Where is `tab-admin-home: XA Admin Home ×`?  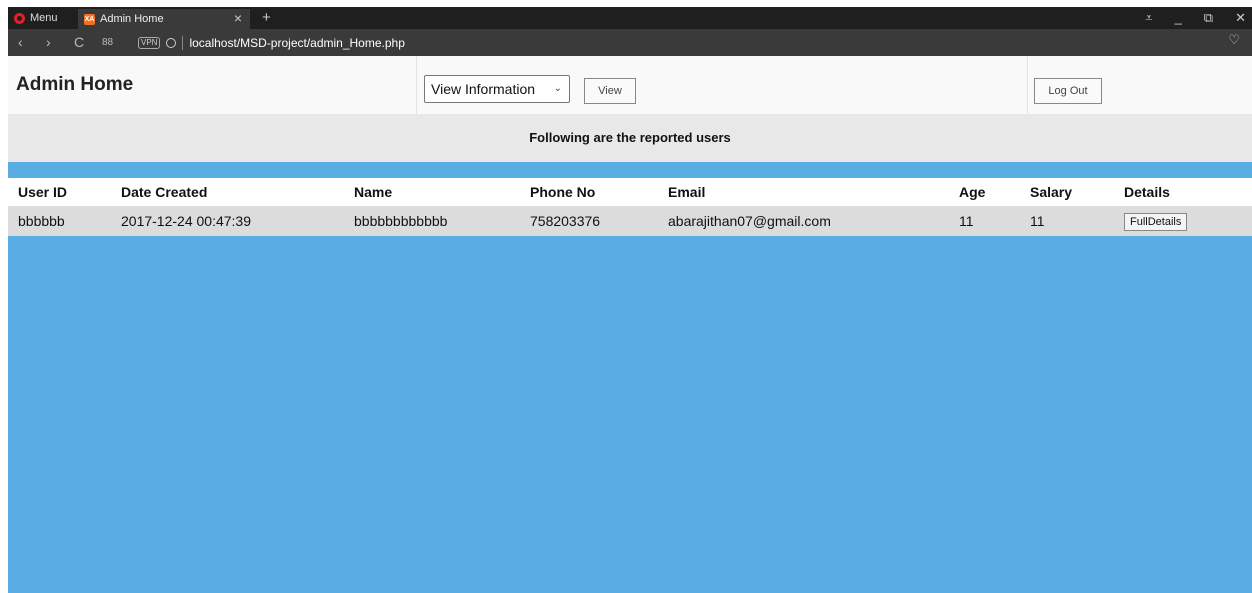 tab-admin-home: XA Admin Home × is located at coordinates (164, 19).